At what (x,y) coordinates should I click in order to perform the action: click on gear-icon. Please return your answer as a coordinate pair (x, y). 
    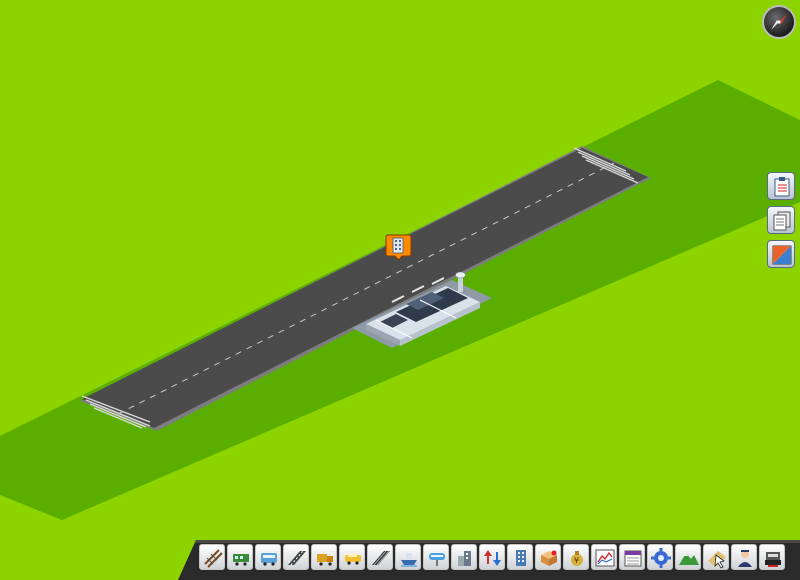
    Looking at the image, I should click on (661, 558).